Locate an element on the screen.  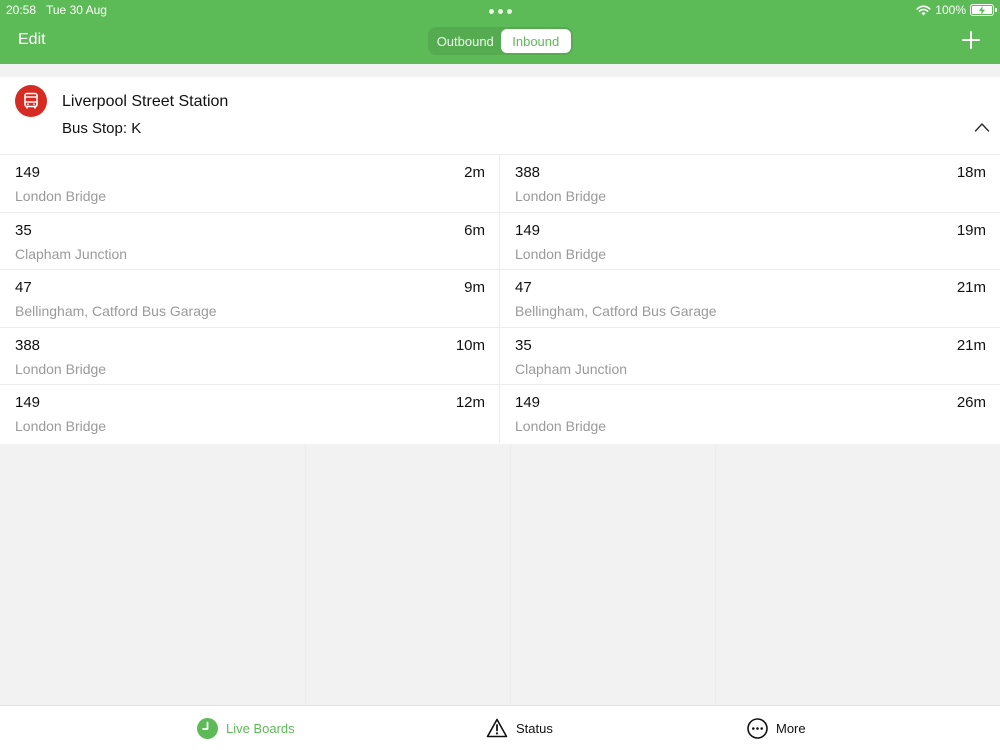
multitasking-dots-icon is located at coordinates (500, 11).